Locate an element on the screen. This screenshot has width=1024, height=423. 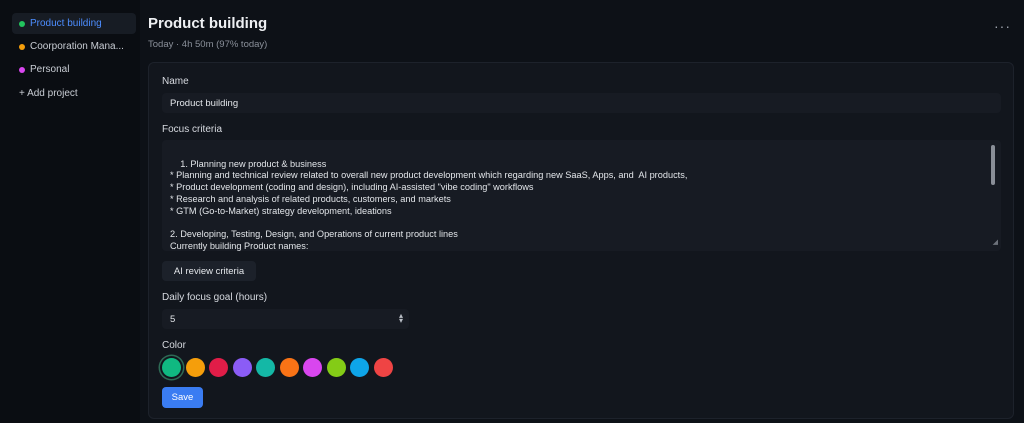
color-swatches is located at coordinates (279, 367).